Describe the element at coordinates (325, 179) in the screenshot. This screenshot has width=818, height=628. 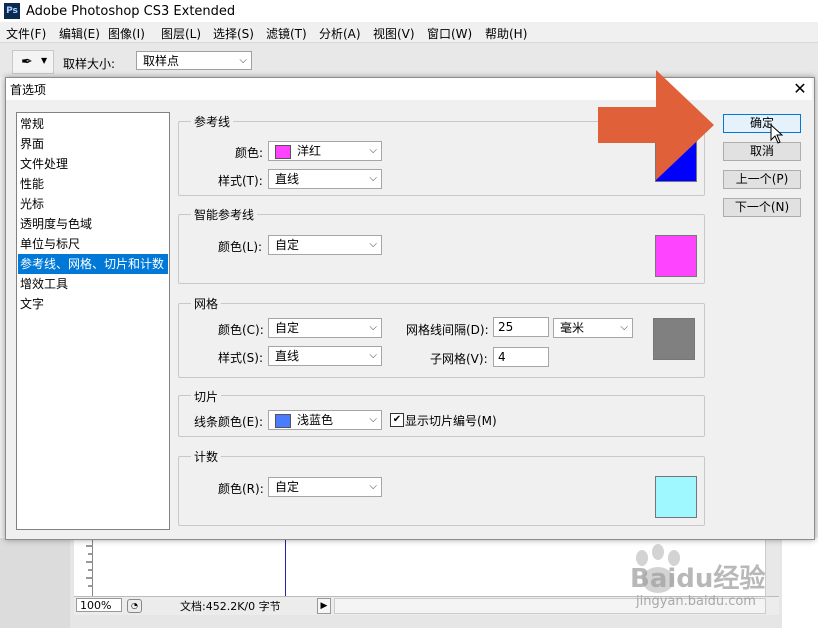
I see `guides-style-select: 直线 ⌵` at that location.